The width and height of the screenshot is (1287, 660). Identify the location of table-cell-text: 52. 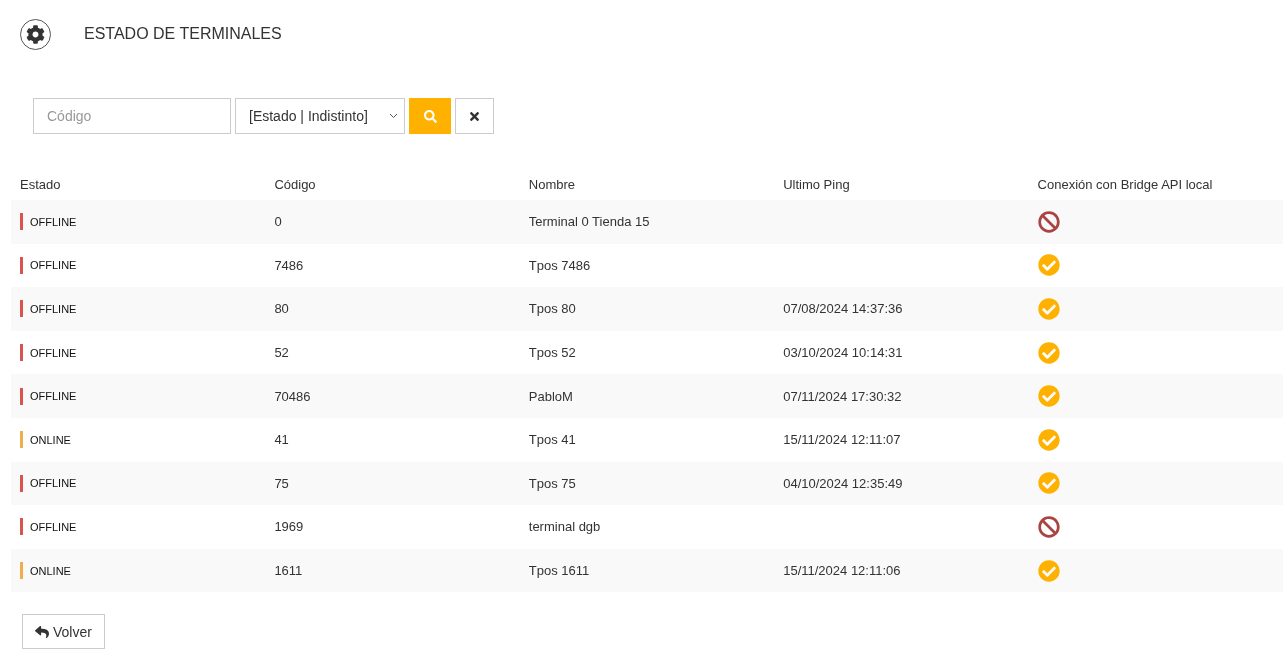
(281, 353).